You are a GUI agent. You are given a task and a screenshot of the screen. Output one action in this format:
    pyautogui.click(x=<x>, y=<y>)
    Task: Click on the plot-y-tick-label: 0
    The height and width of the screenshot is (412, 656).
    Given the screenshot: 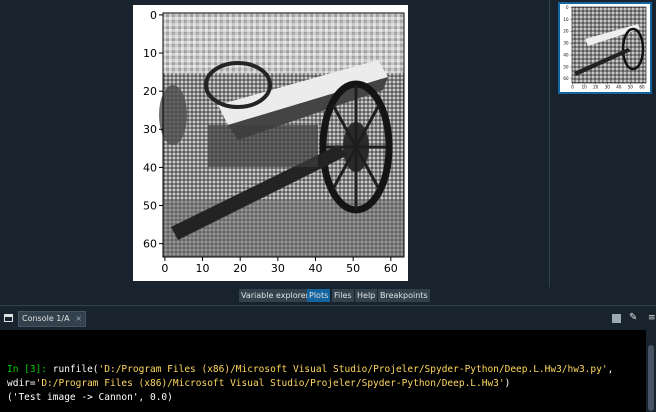 What is the action you would take?
    pyautogui.click(x=153, y=15)
    